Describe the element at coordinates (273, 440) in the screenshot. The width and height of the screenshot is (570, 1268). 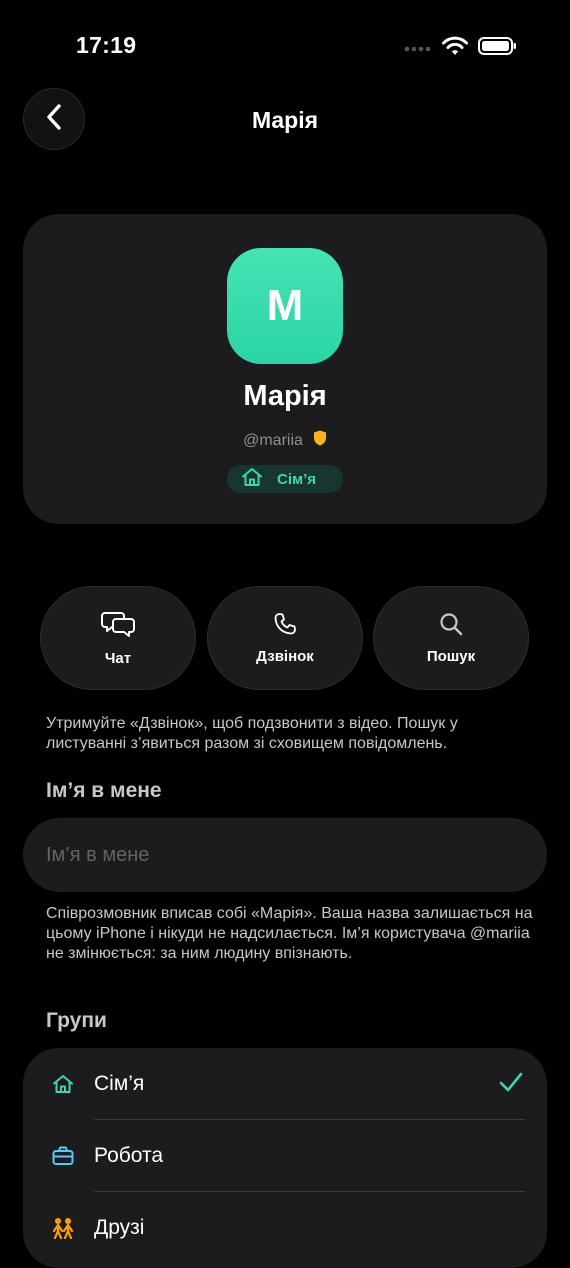
I see `profile-handle: @mariia` at that location.